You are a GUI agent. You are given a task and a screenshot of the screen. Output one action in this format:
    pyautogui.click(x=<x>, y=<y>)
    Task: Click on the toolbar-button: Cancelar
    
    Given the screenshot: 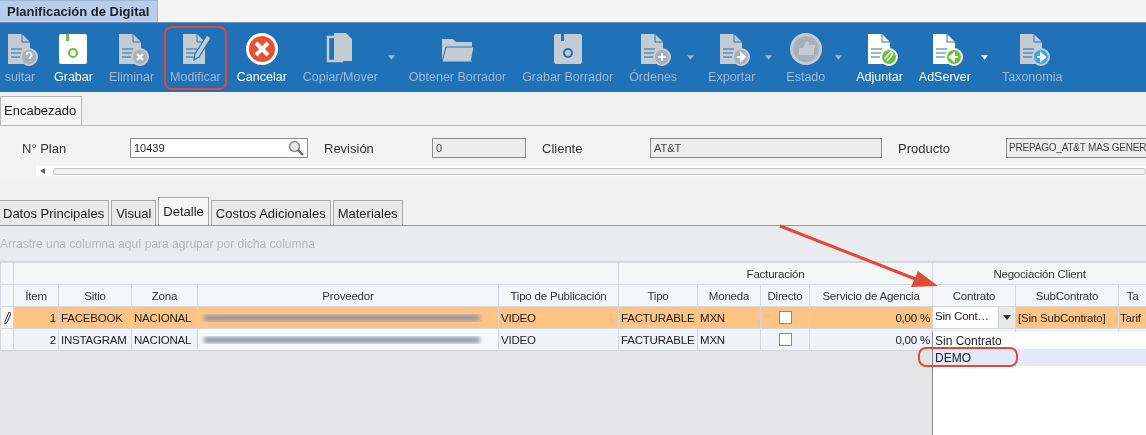 What is the action you would take?
    pyautogui.click(x=261, y=57)
    